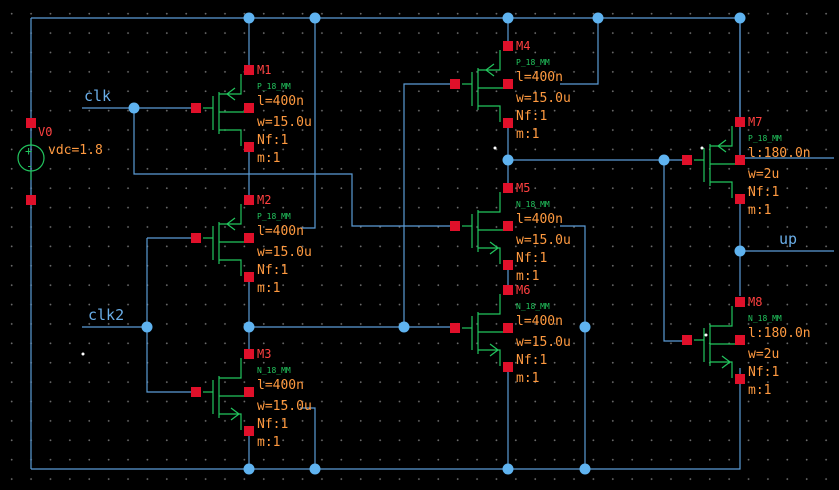 This screenshot has height=490, width=839. What do you see at coordinates (746, 346) in the screenshot?
I see `transistor-m8: M8 N_18_MM l:180.0n w=2u Nf:1 m:1` at bounding box center [746, 346].